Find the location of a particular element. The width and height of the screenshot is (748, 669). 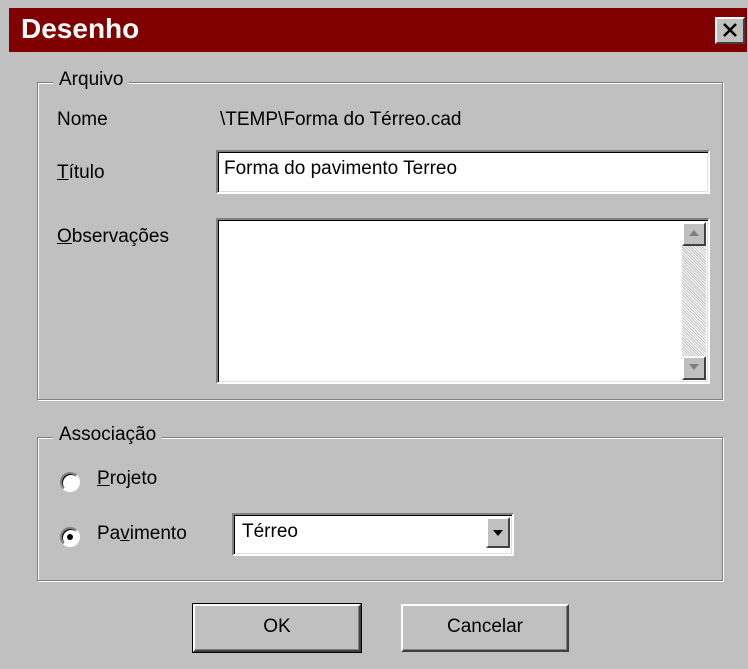

titulo-input: Forma do pavimento Terreo is located at coordinates (463, 172).